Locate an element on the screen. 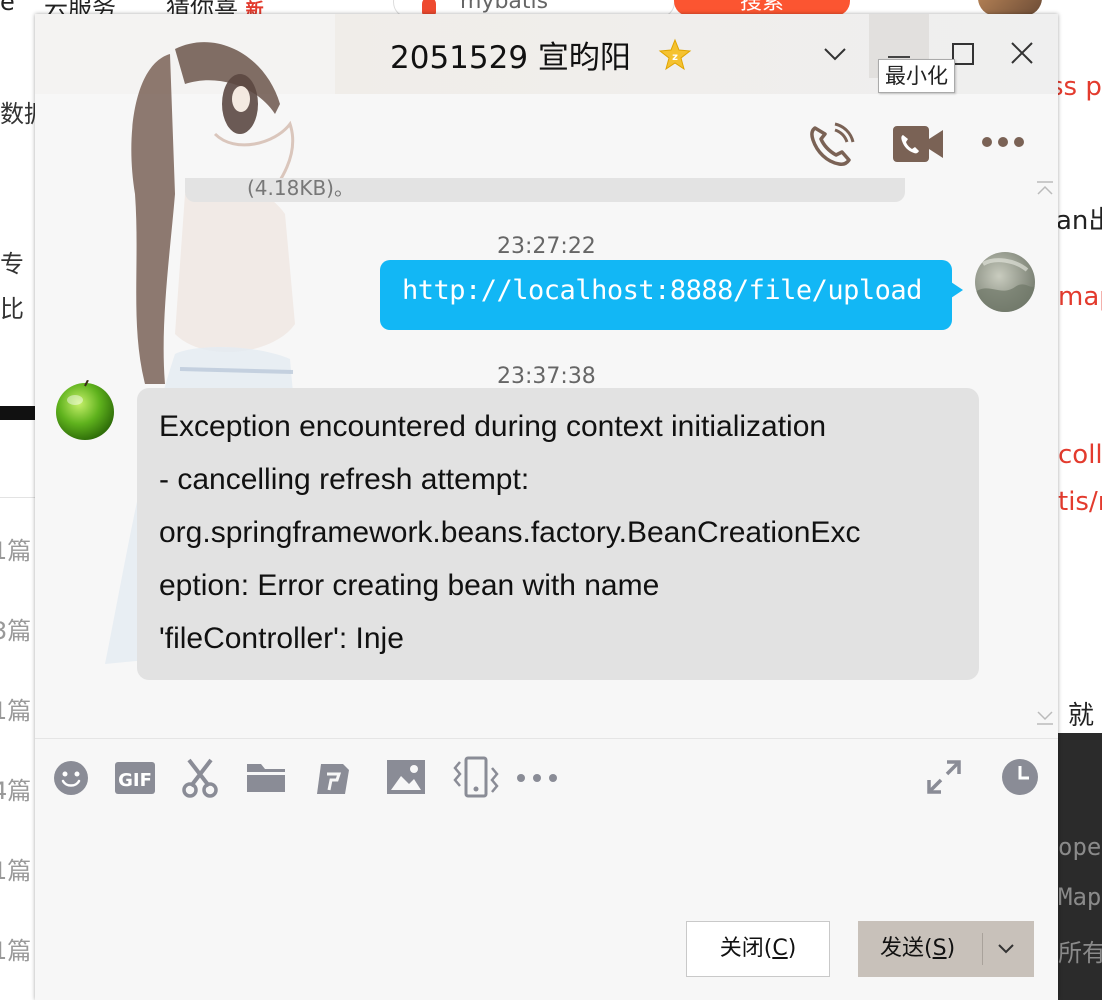 The height and width of the screenshot is (1000, 1102). minimize-tooltip: 最小化 is located at coordinates (916, 76).